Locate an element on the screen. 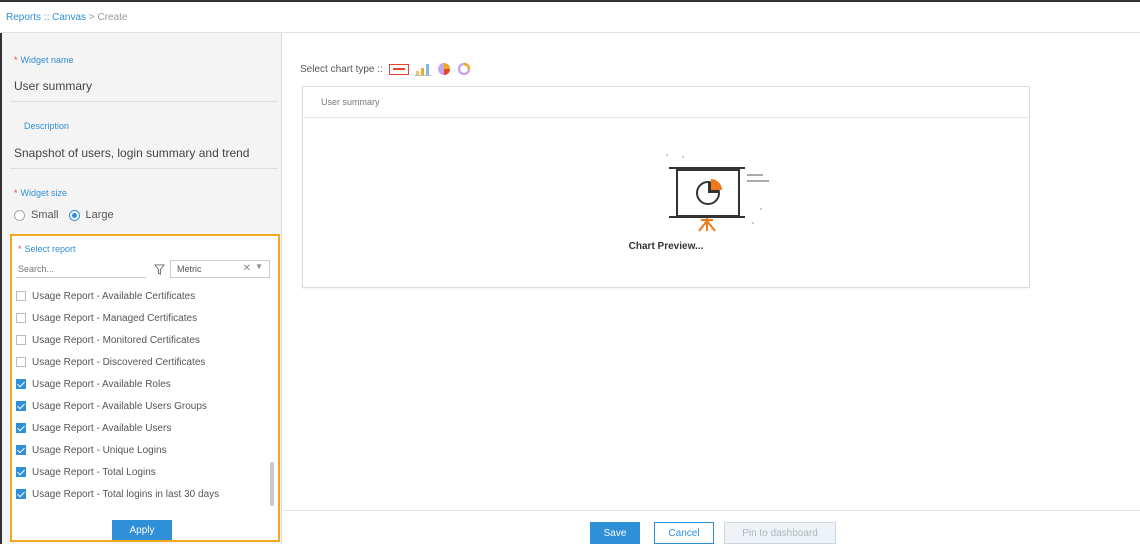  window-top-border is located at coordinates (570, 1).